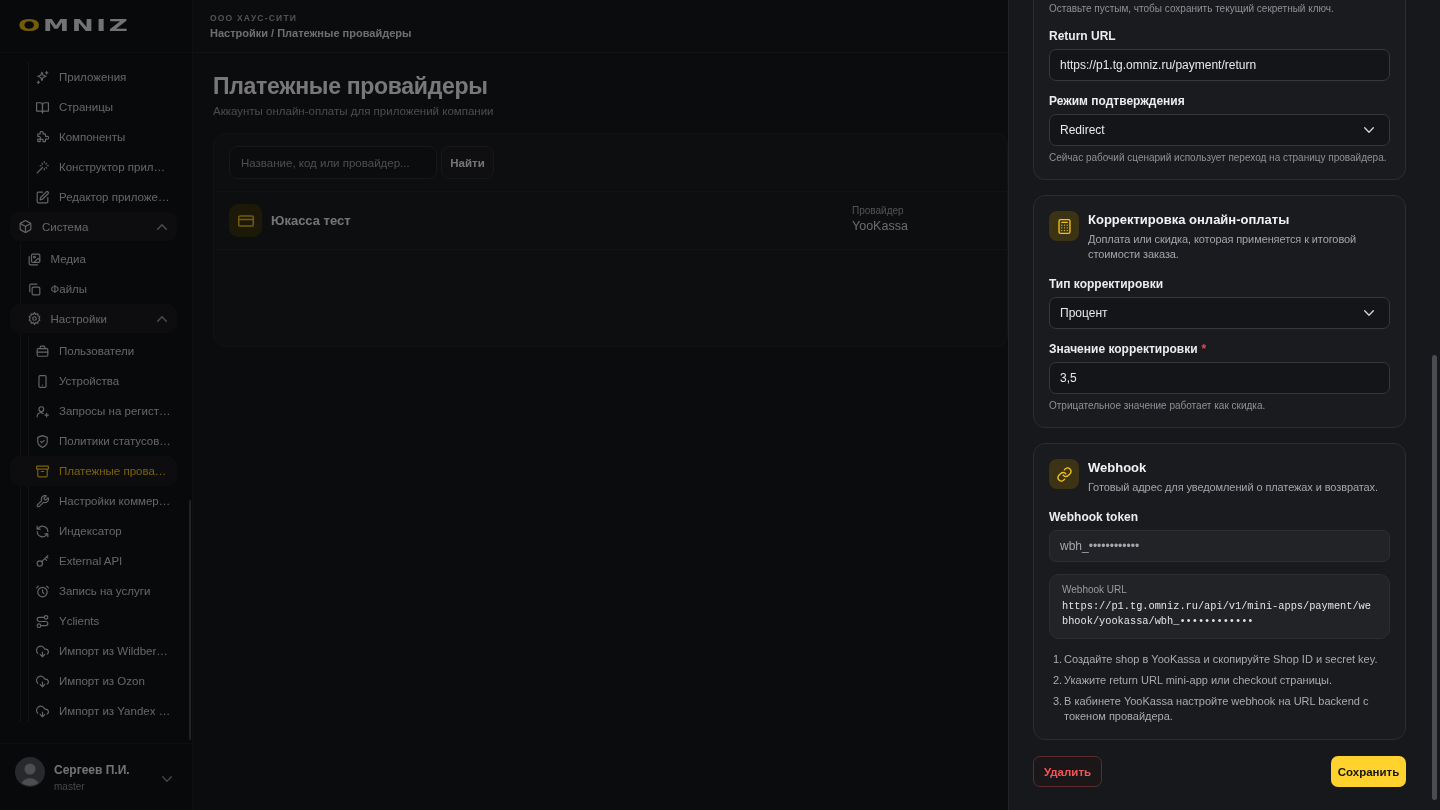 This screenshot has width=1440, height=810. What do you see at coordinates (93, 351) in the screenshot?
I see `sidebar-item: Пользователи` at bounding box center [93, 351].